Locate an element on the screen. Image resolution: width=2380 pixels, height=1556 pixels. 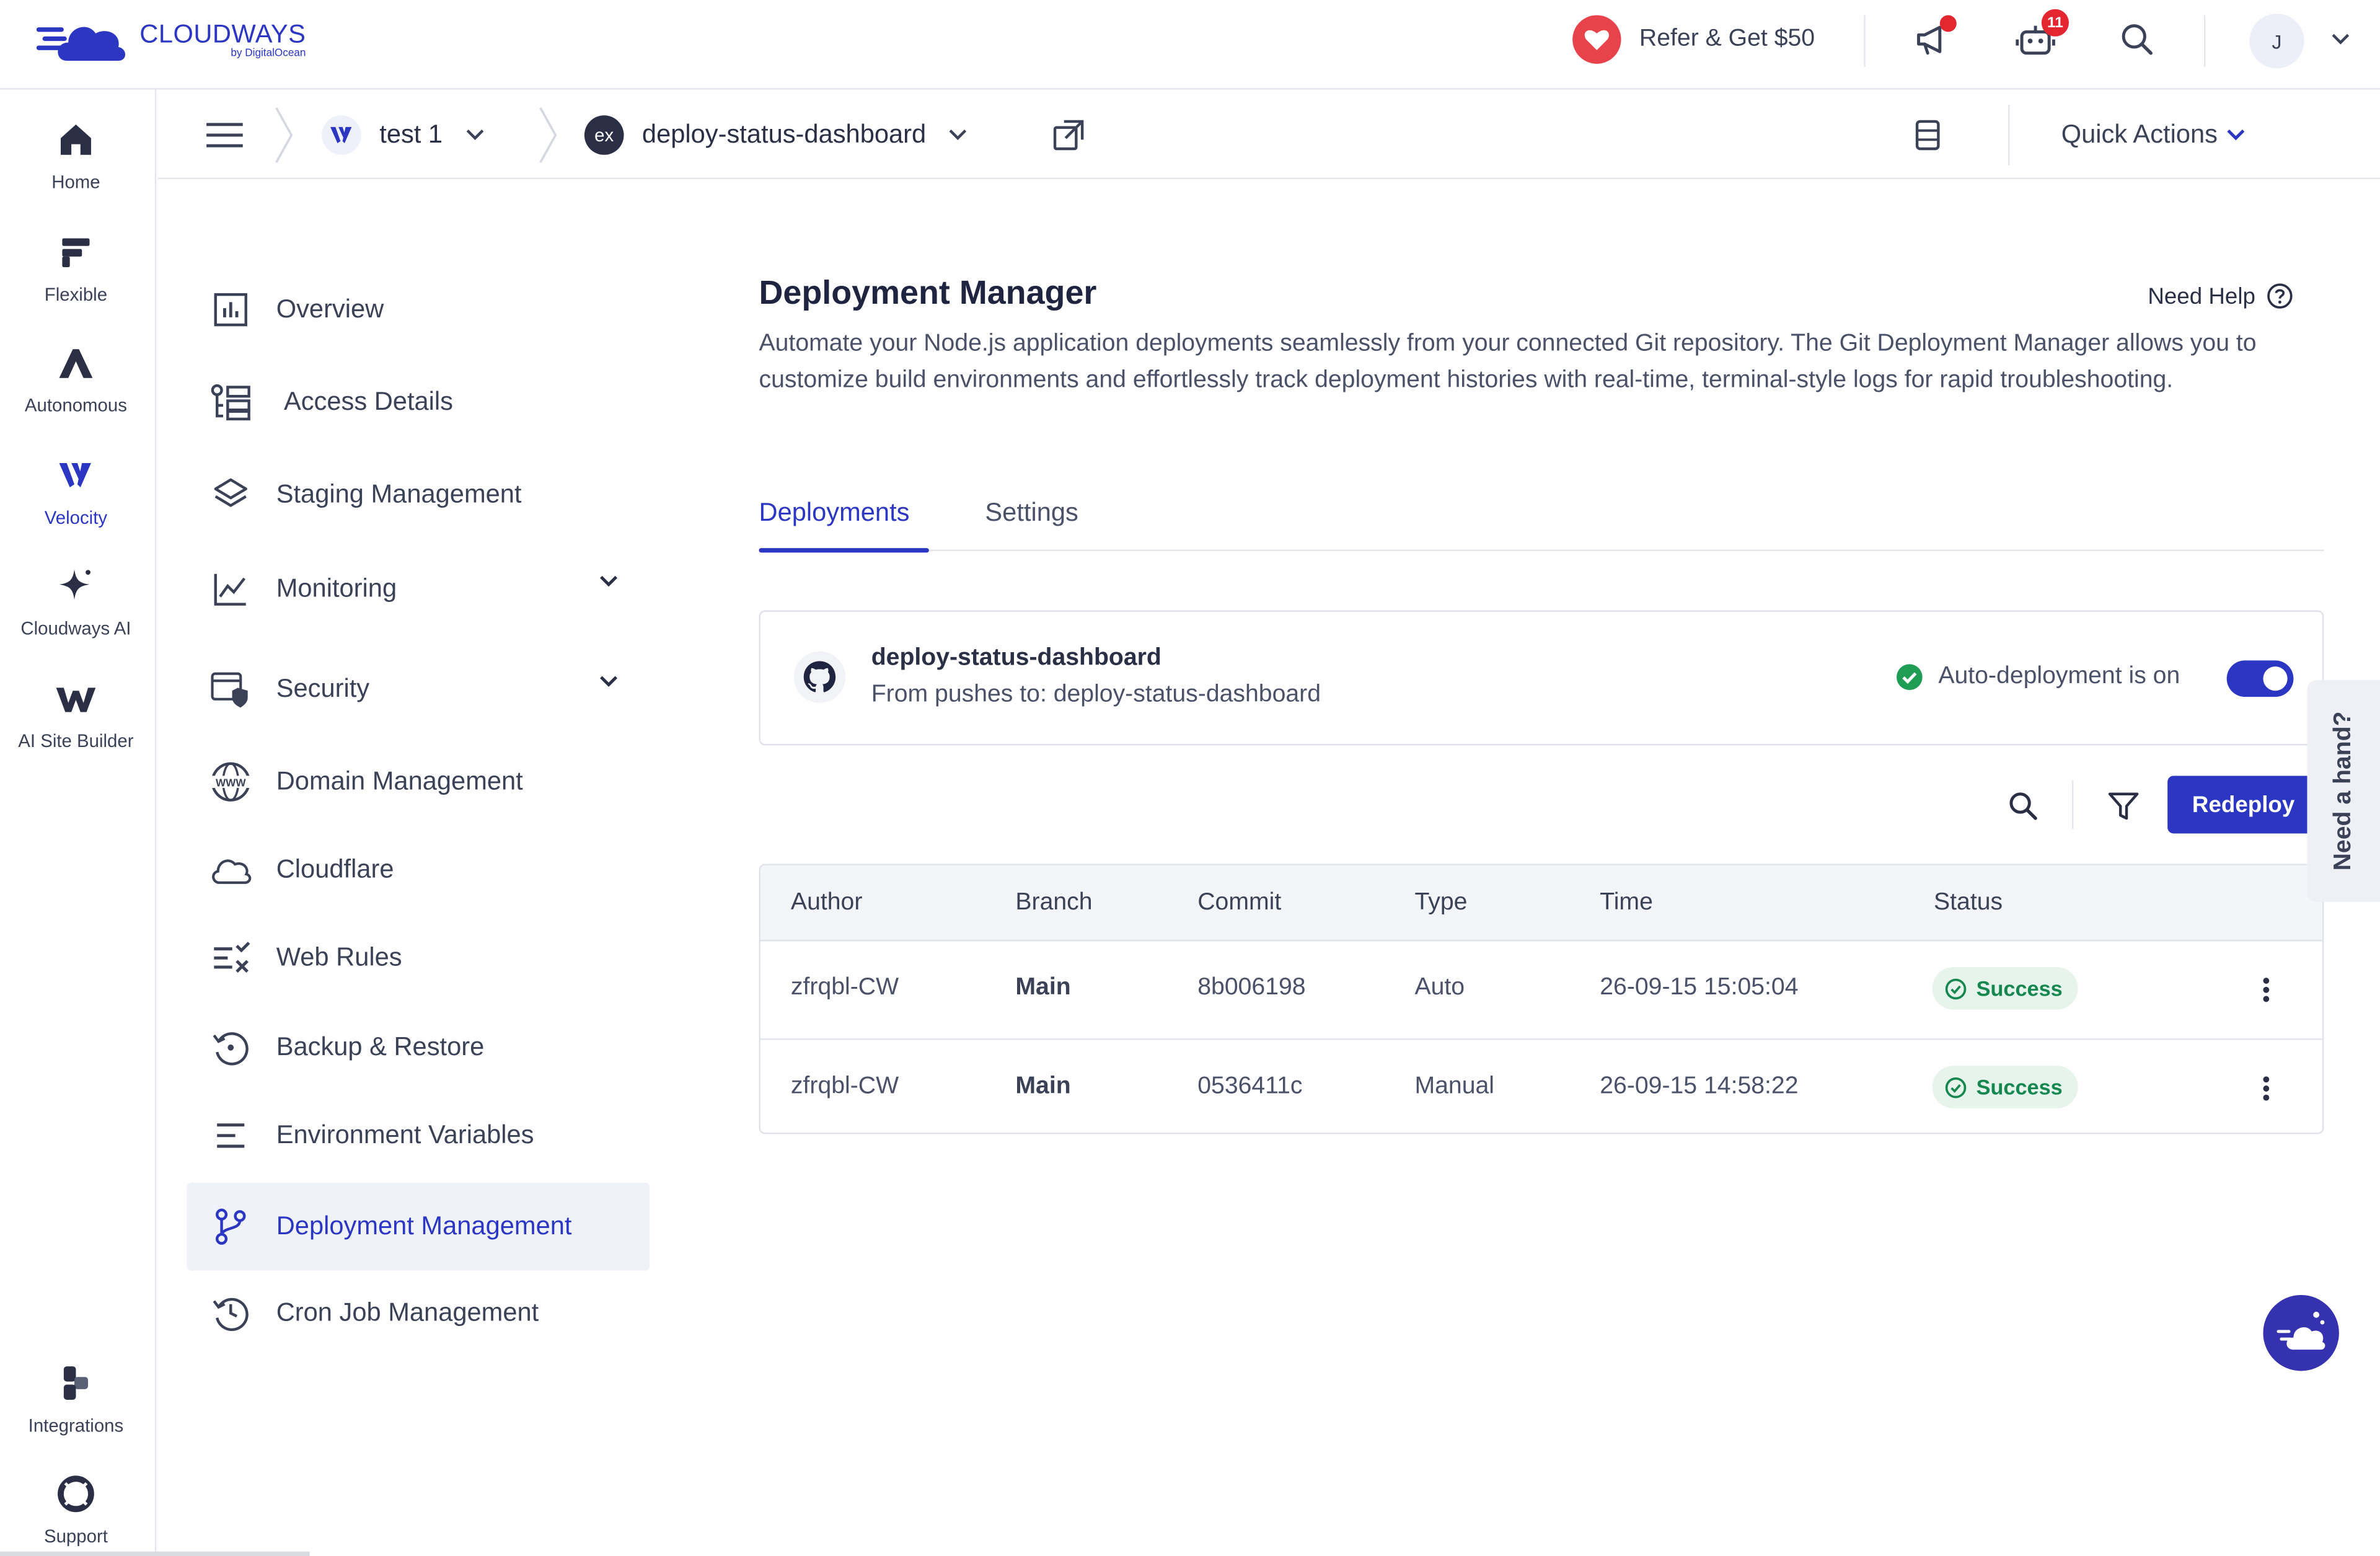
nav-label: Security is located at coordinates (323, 688).